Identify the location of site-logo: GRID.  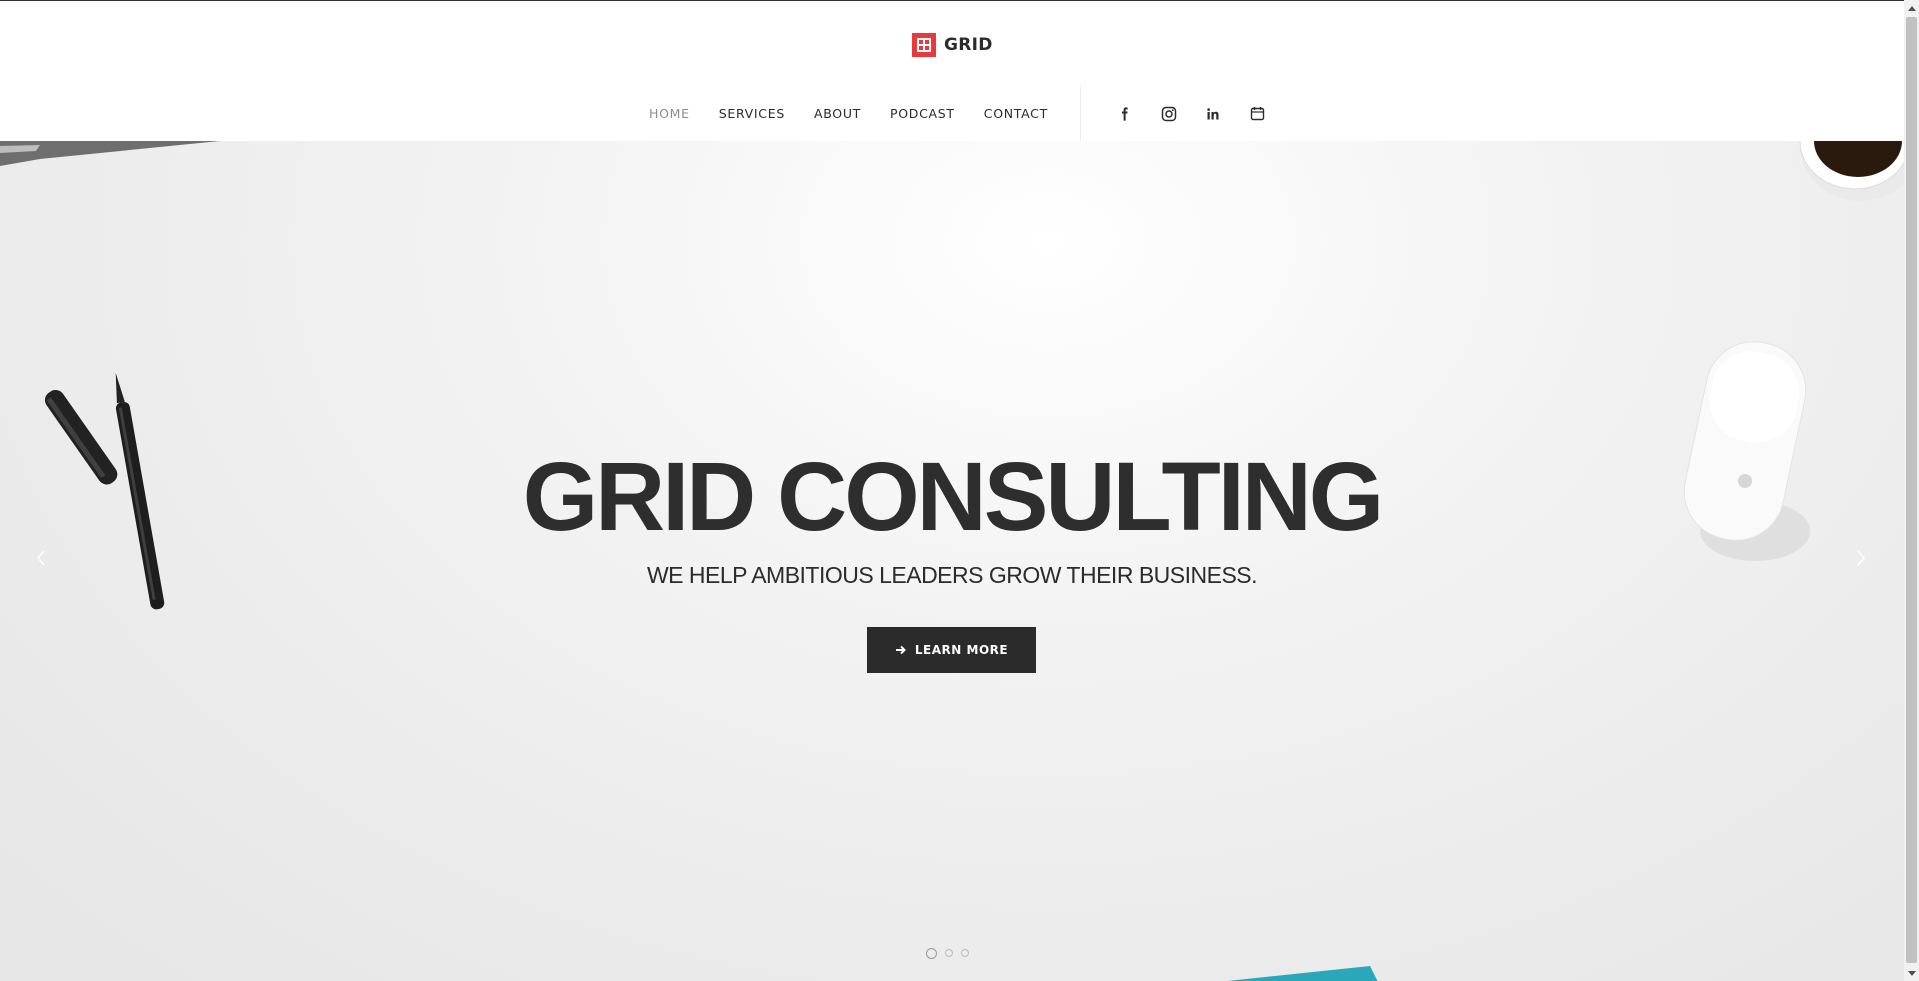
(952, 45).